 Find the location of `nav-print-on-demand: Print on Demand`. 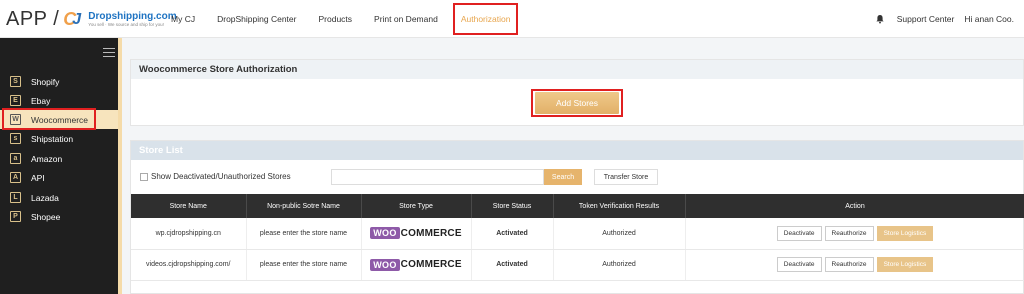

nav-print-on-demand: Print on Demand is located at coordinates (406, 19).